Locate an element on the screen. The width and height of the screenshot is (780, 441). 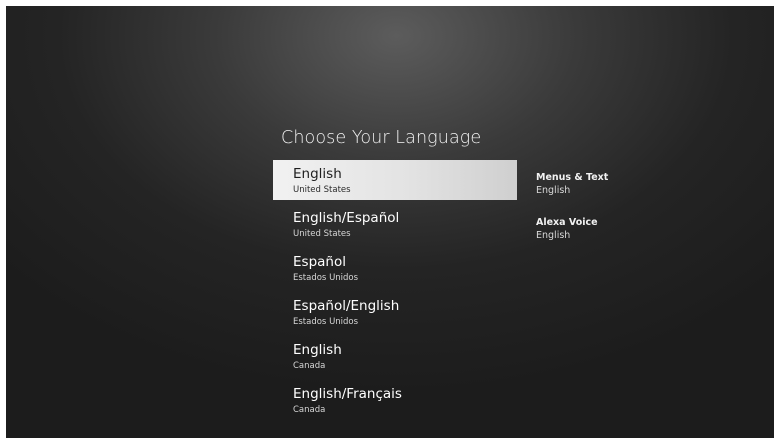
menus-text-value: English is located at coordinates (553, 190).